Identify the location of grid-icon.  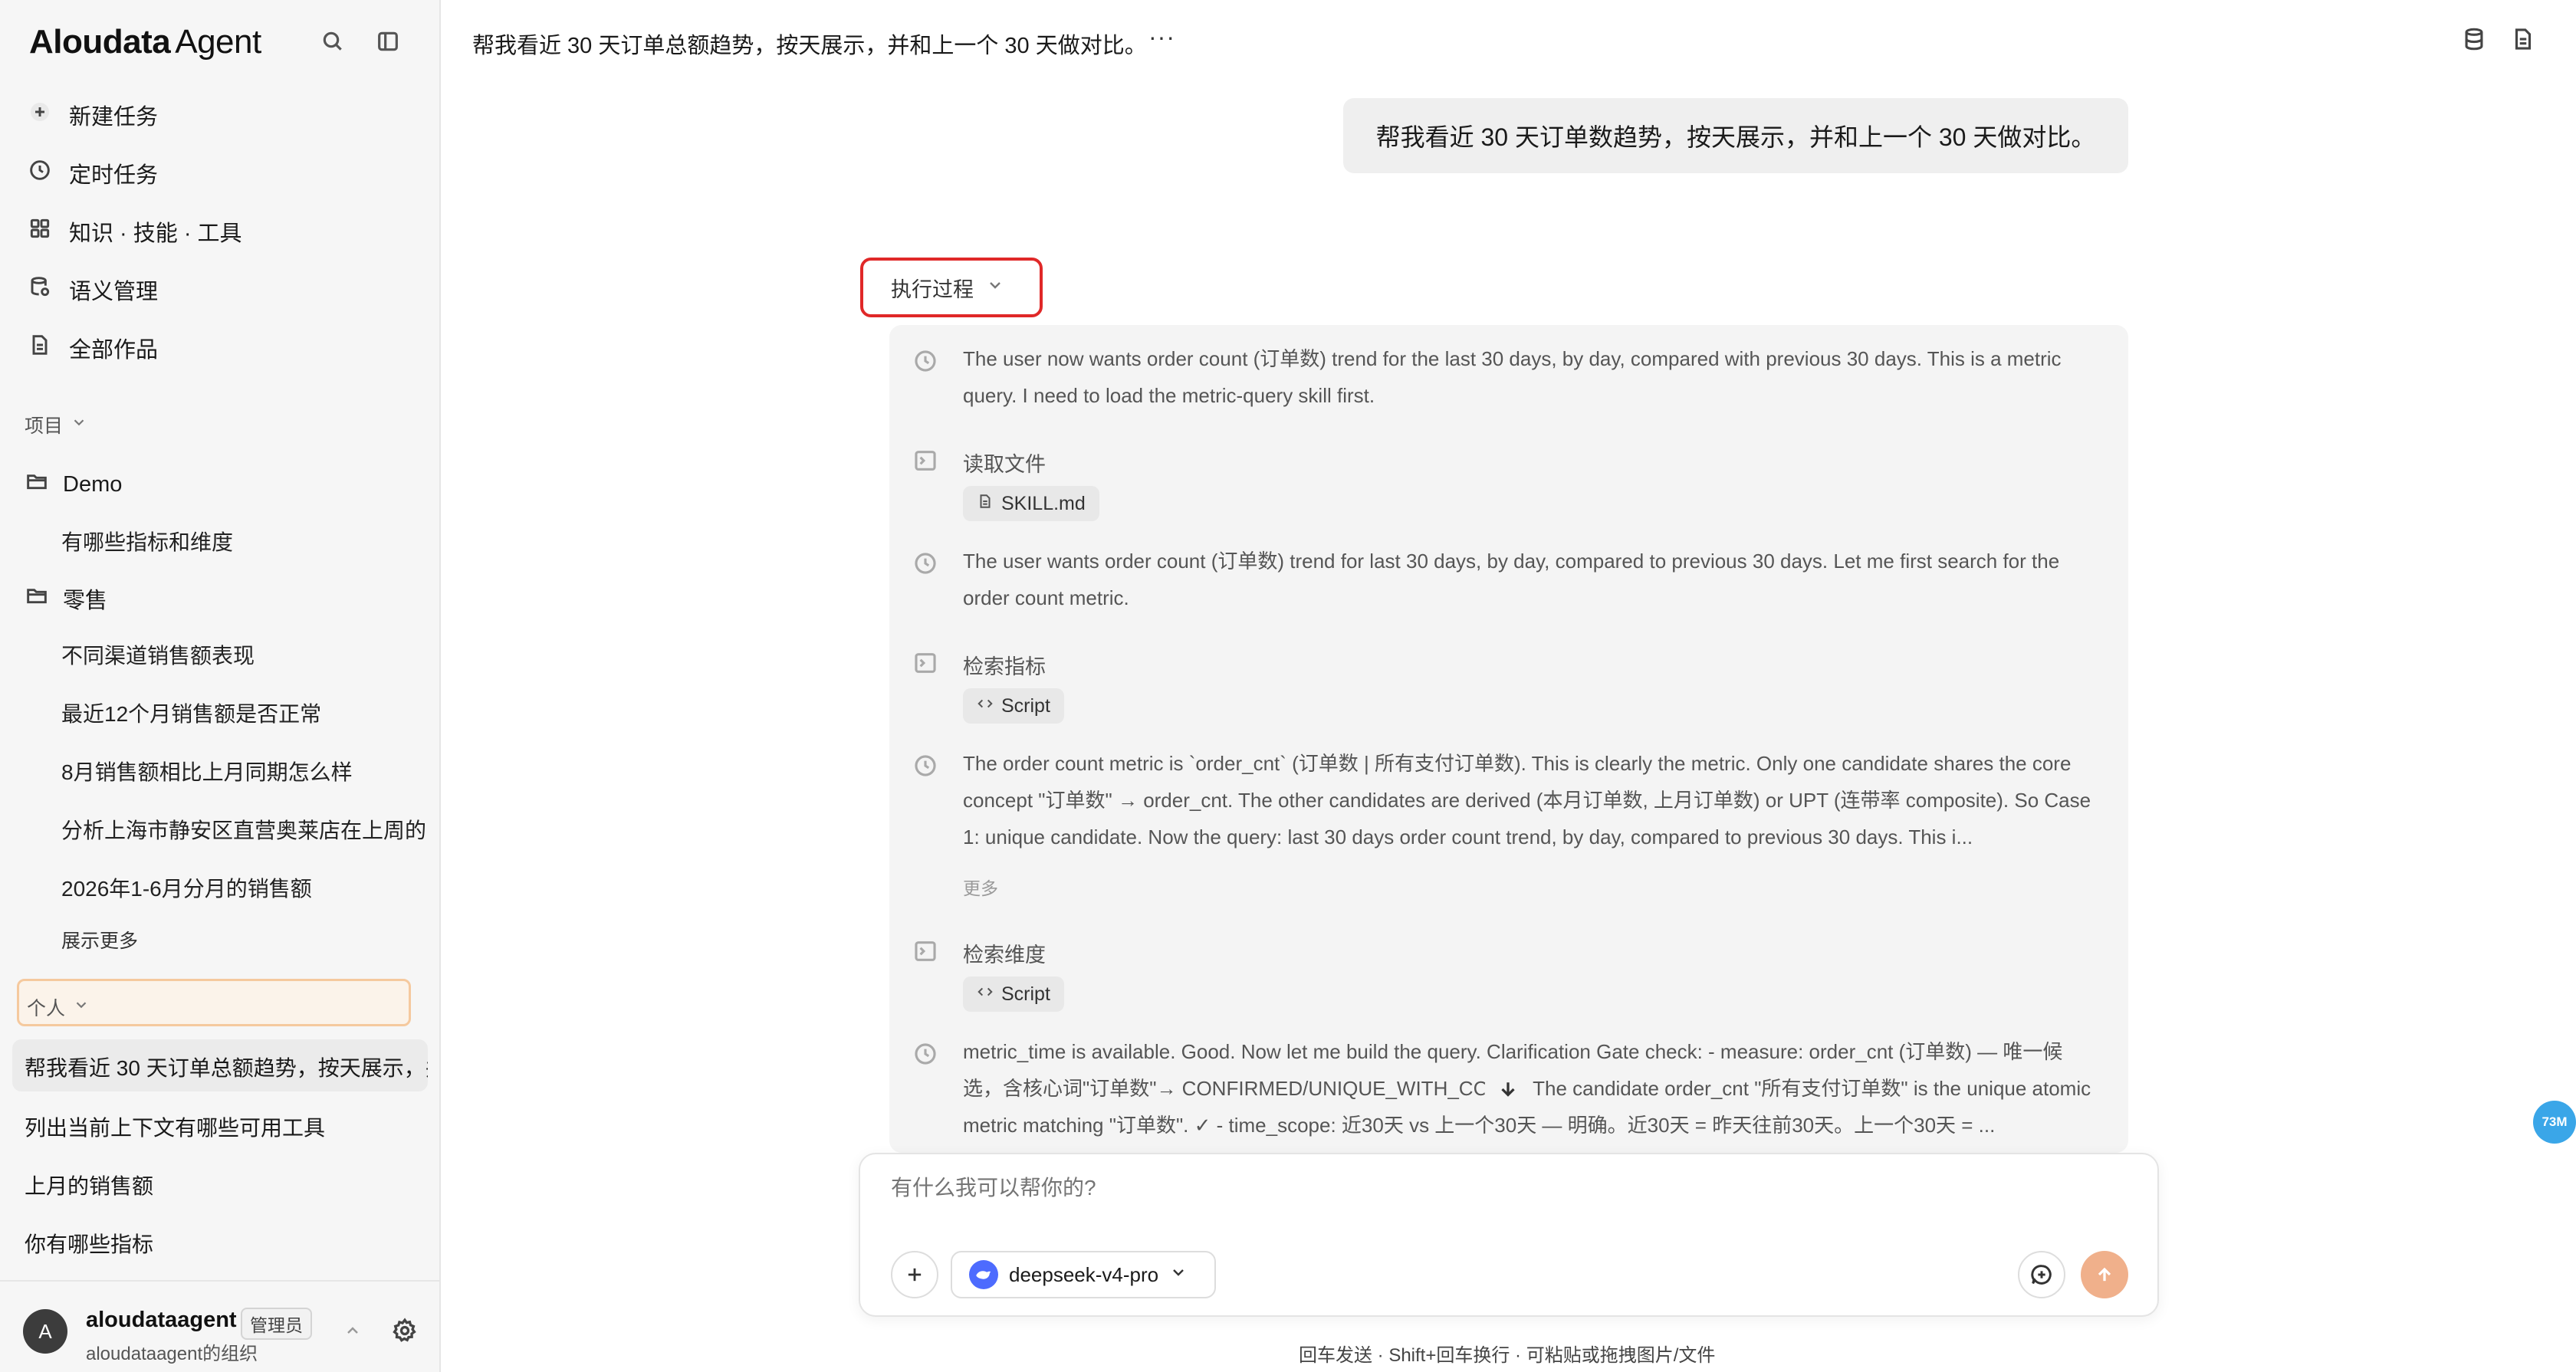
(40, 231).